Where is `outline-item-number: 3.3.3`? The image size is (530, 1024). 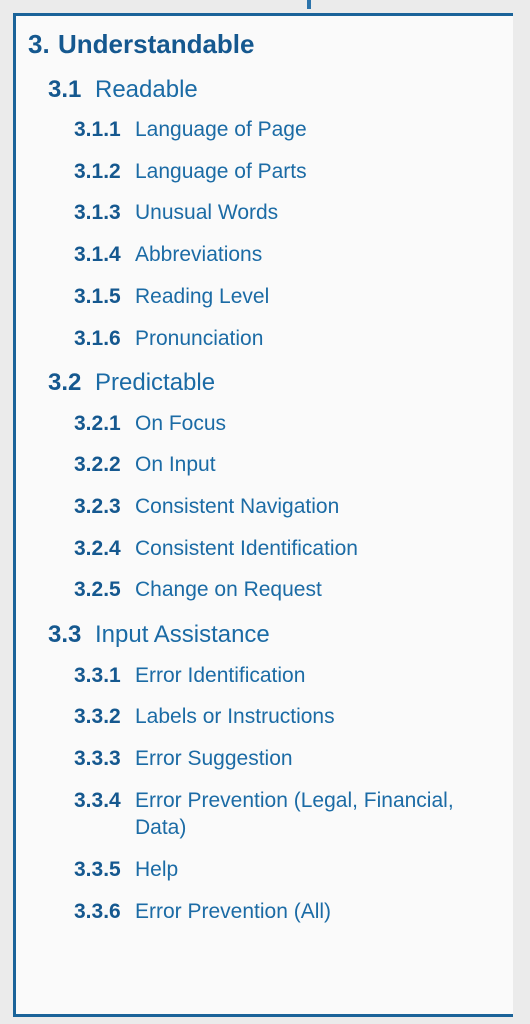 outline-item-number: 3.3.3 is located at coordinates (97, 758).